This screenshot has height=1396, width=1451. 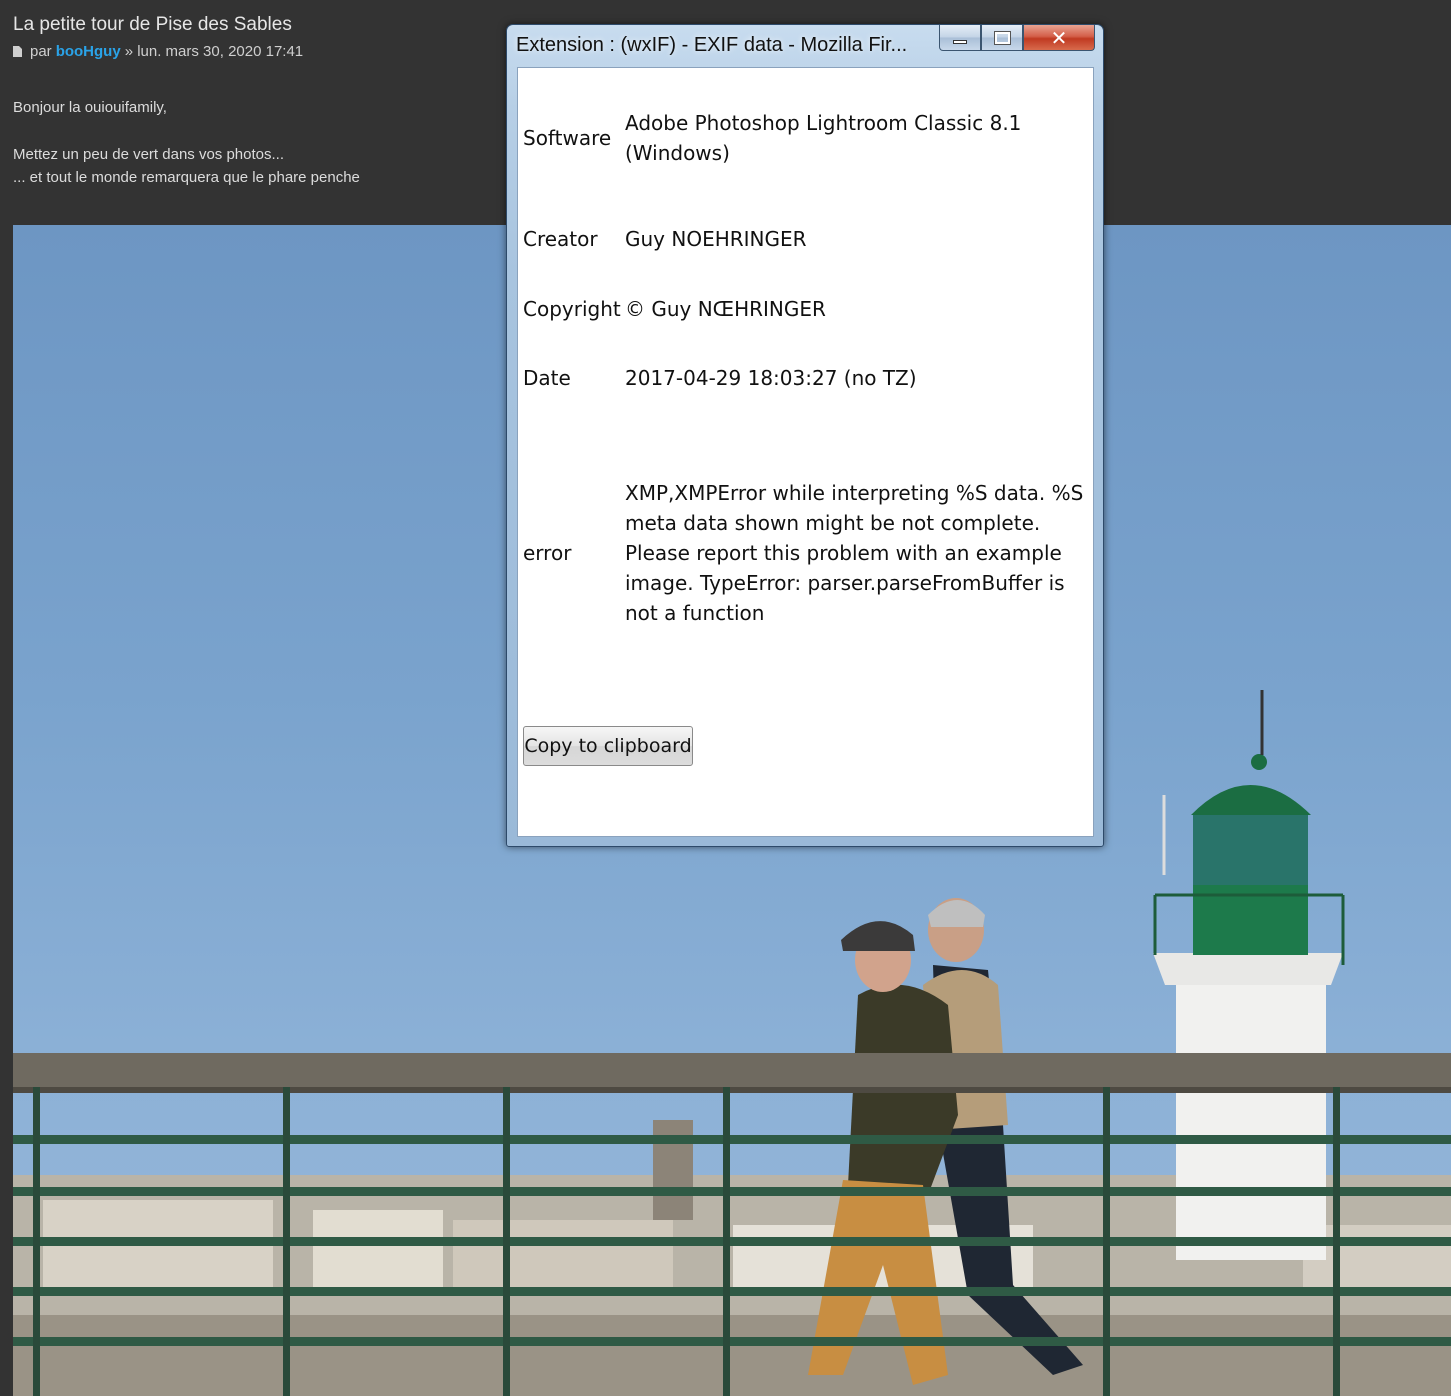 What do you see at coordinates (808, 239) in the screenshot?
I see `exif-row-creator: Creator Guy NOEHRINGER` at bounding box center [808, 239].